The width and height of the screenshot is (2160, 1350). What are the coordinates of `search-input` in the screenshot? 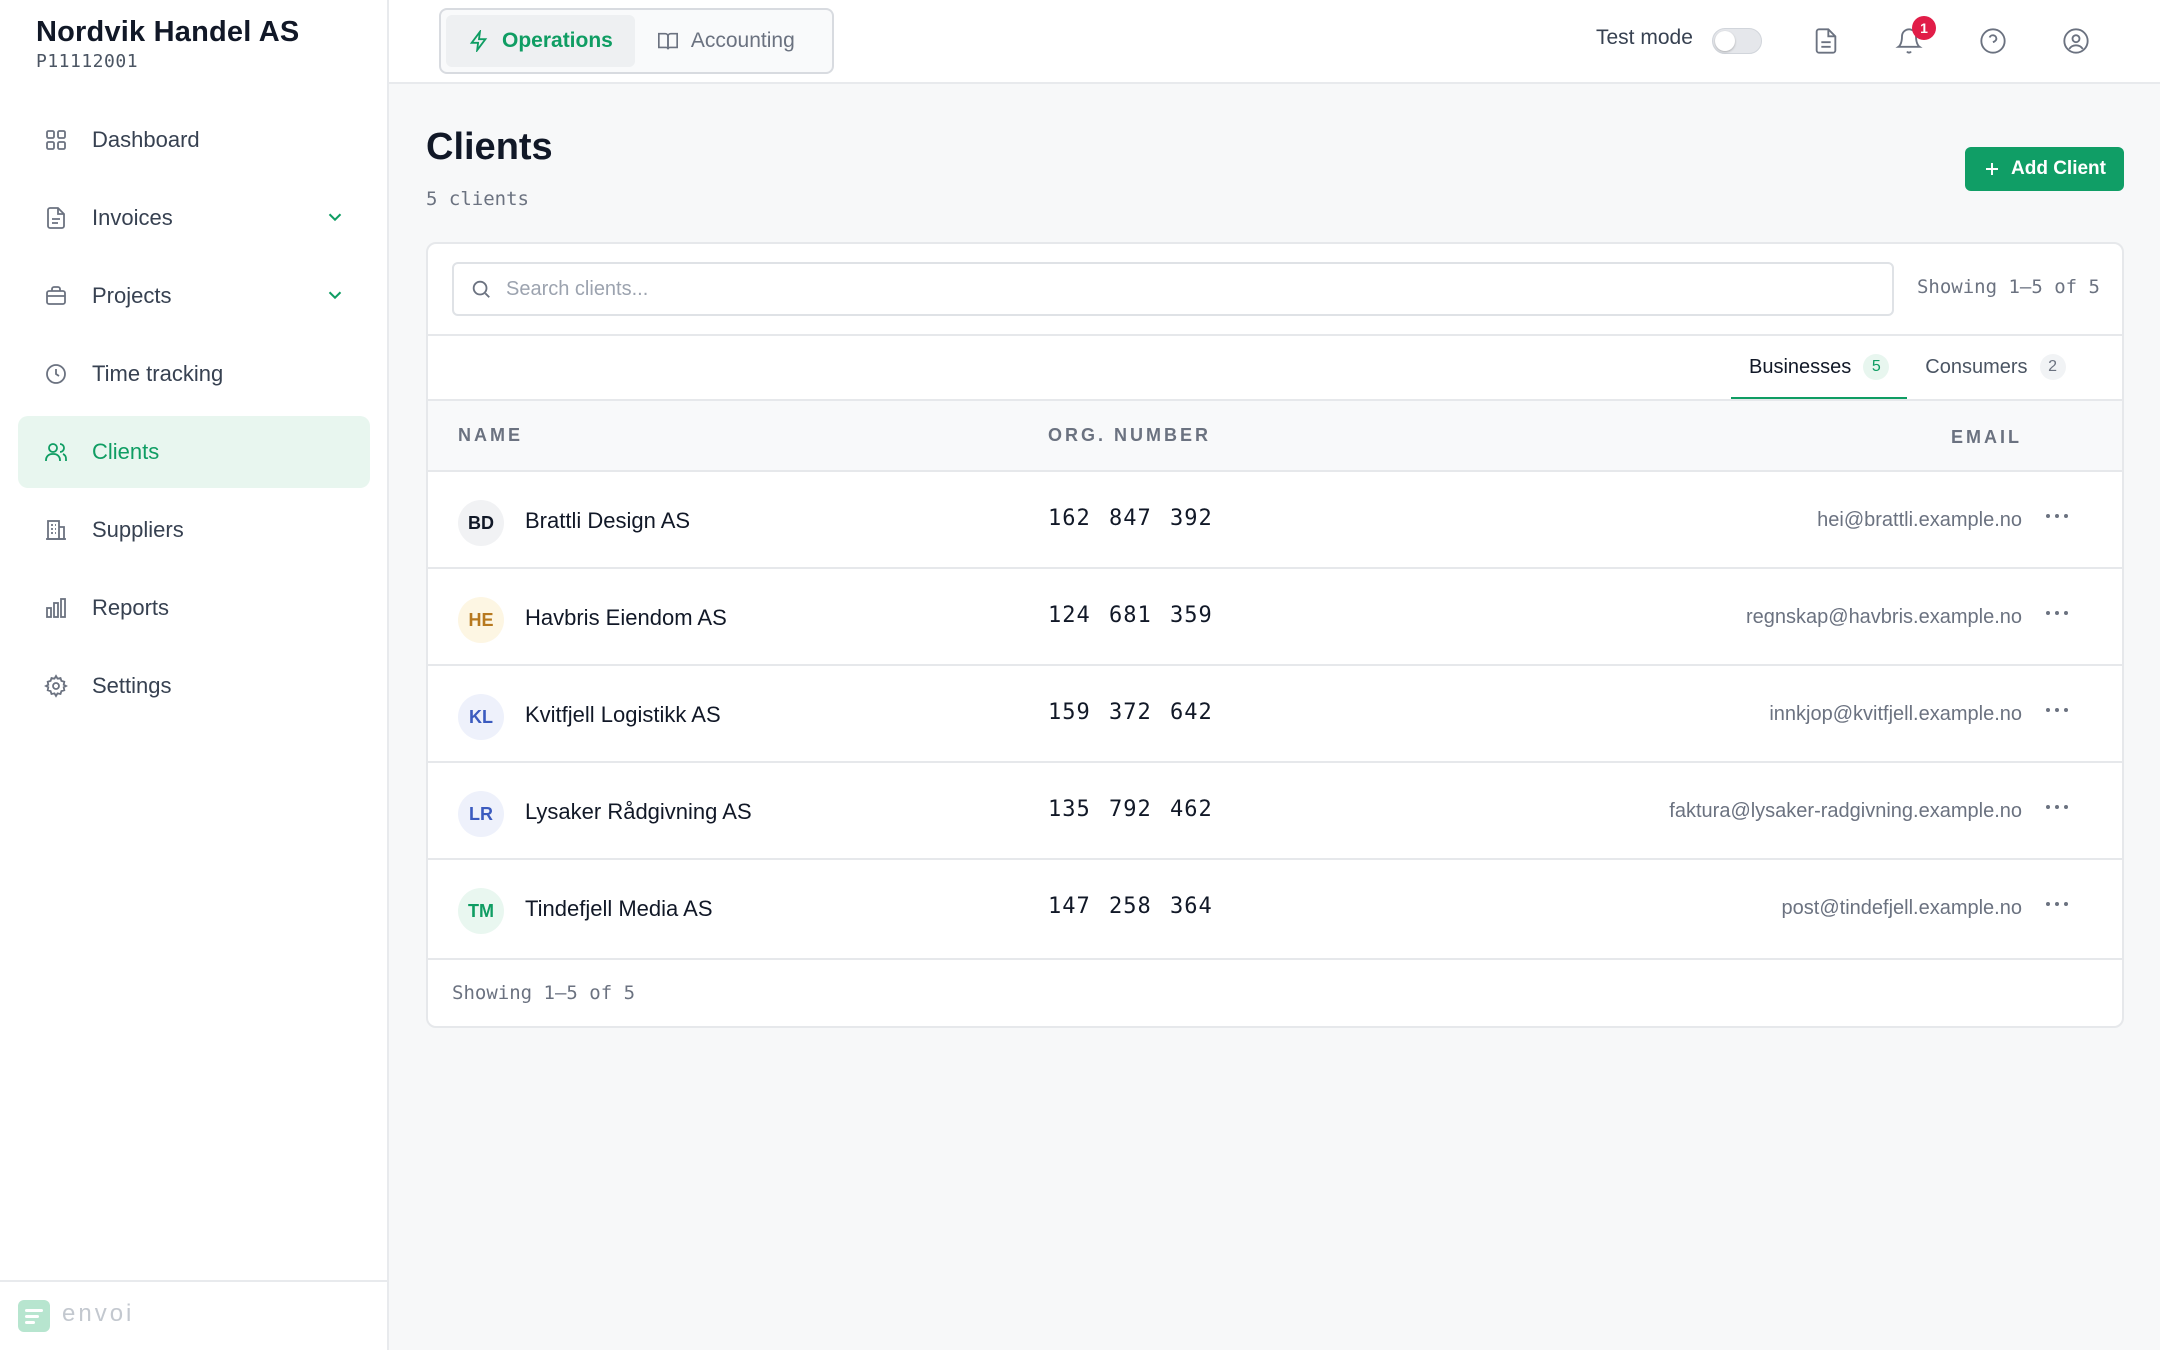 It's located at (1186, 289).